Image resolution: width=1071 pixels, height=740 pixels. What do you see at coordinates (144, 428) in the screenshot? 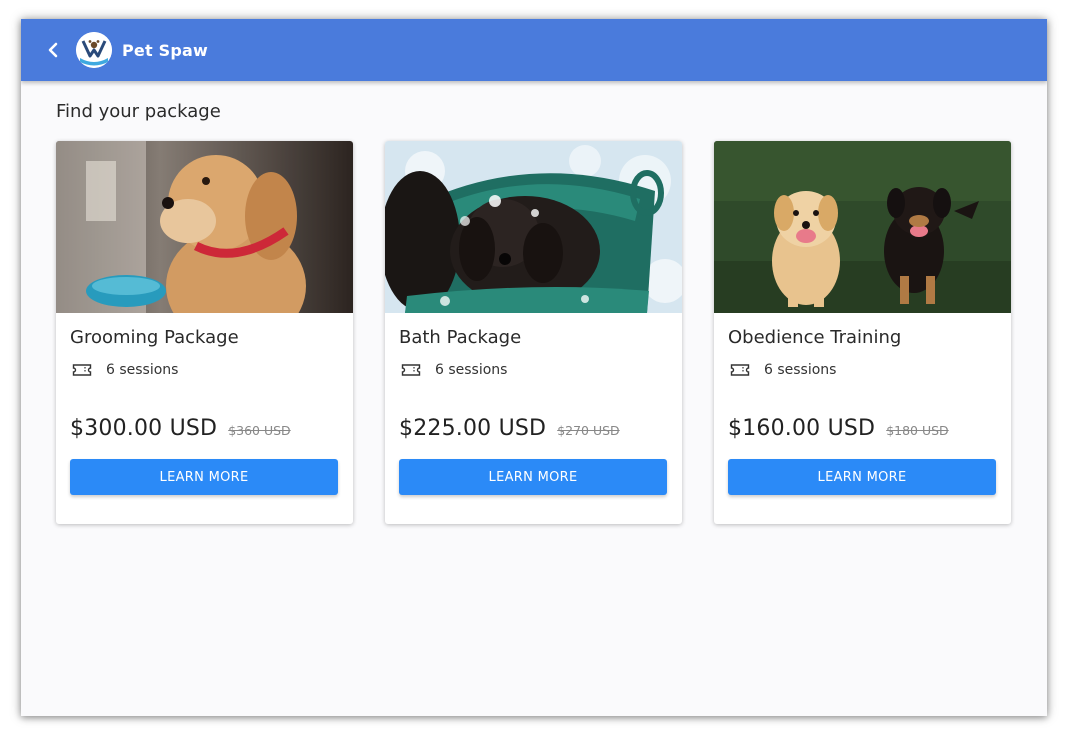
I see `price: $300.00 USD` at bounding box center [144, 428].